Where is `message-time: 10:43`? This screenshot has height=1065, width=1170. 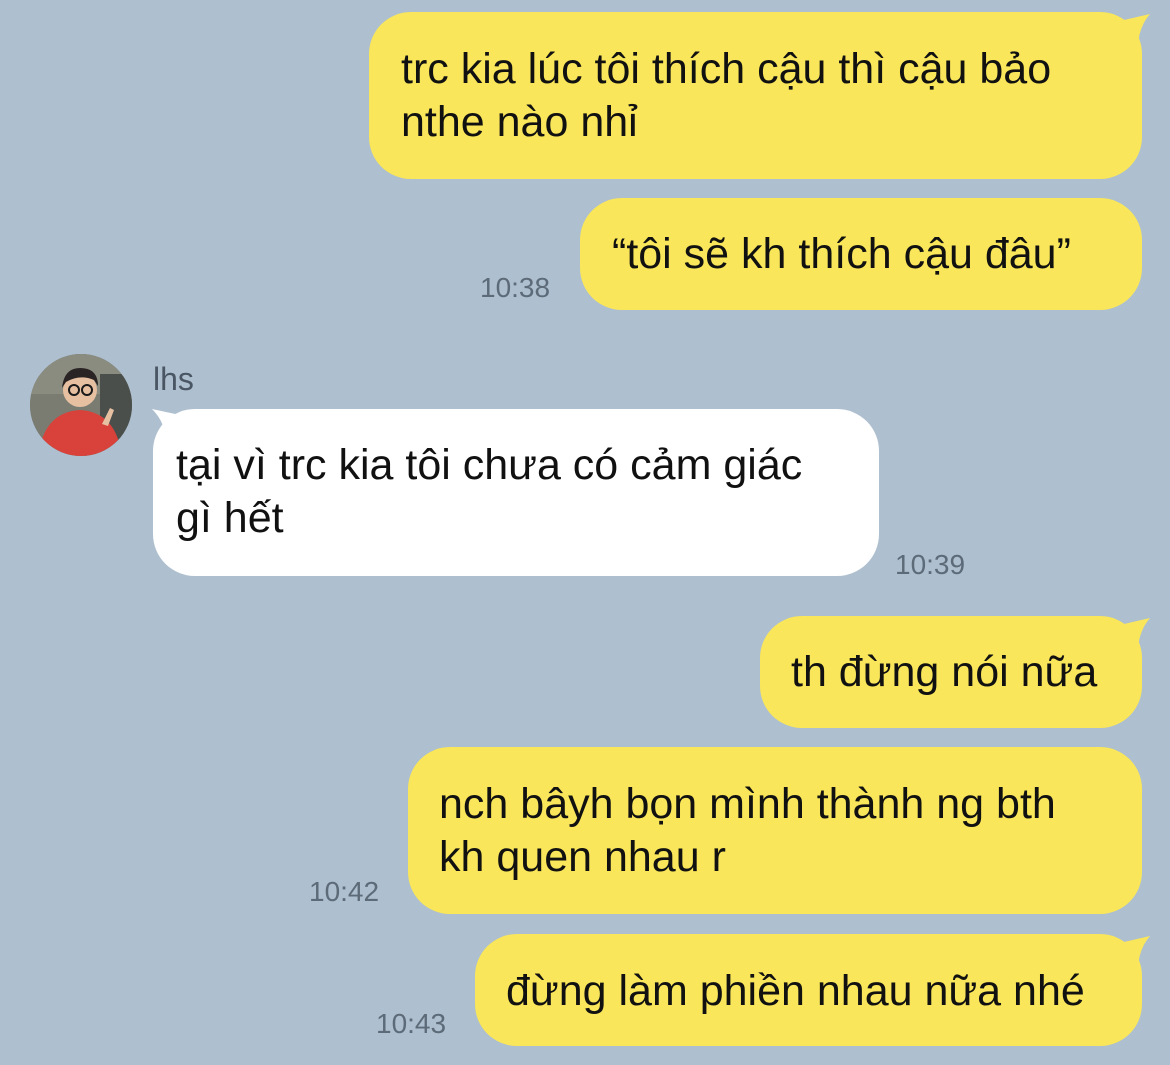 message-time: 10:43 is located at coordinates (411, 1023).